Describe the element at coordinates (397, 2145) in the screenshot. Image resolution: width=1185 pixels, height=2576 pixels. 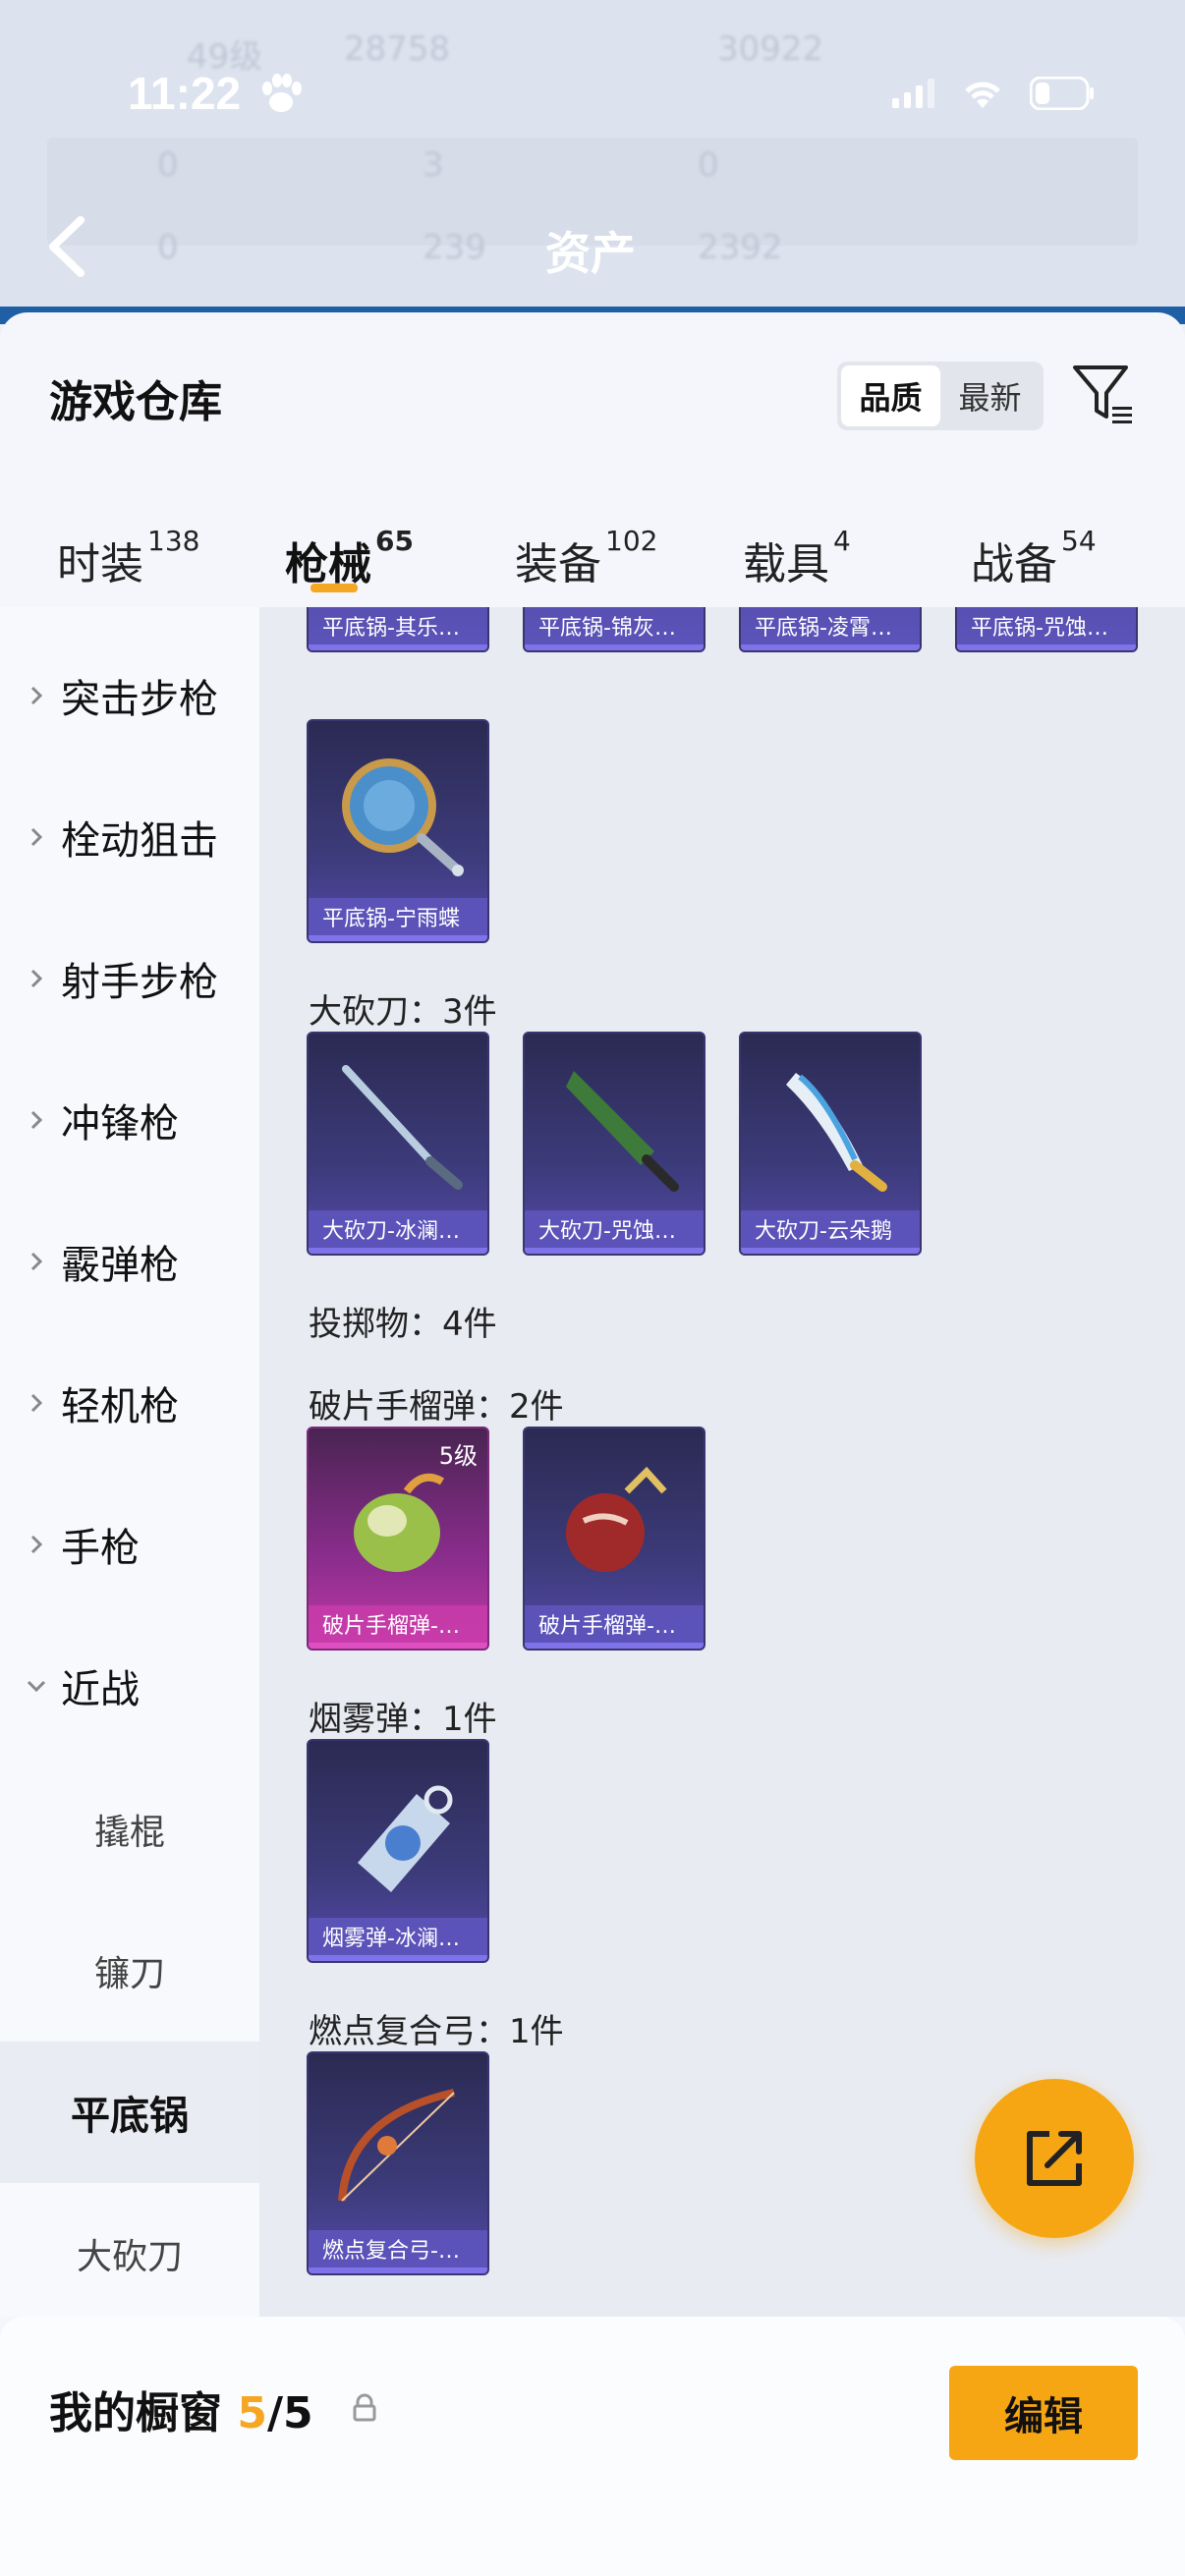
I see `compound-bow-icon` at that location.